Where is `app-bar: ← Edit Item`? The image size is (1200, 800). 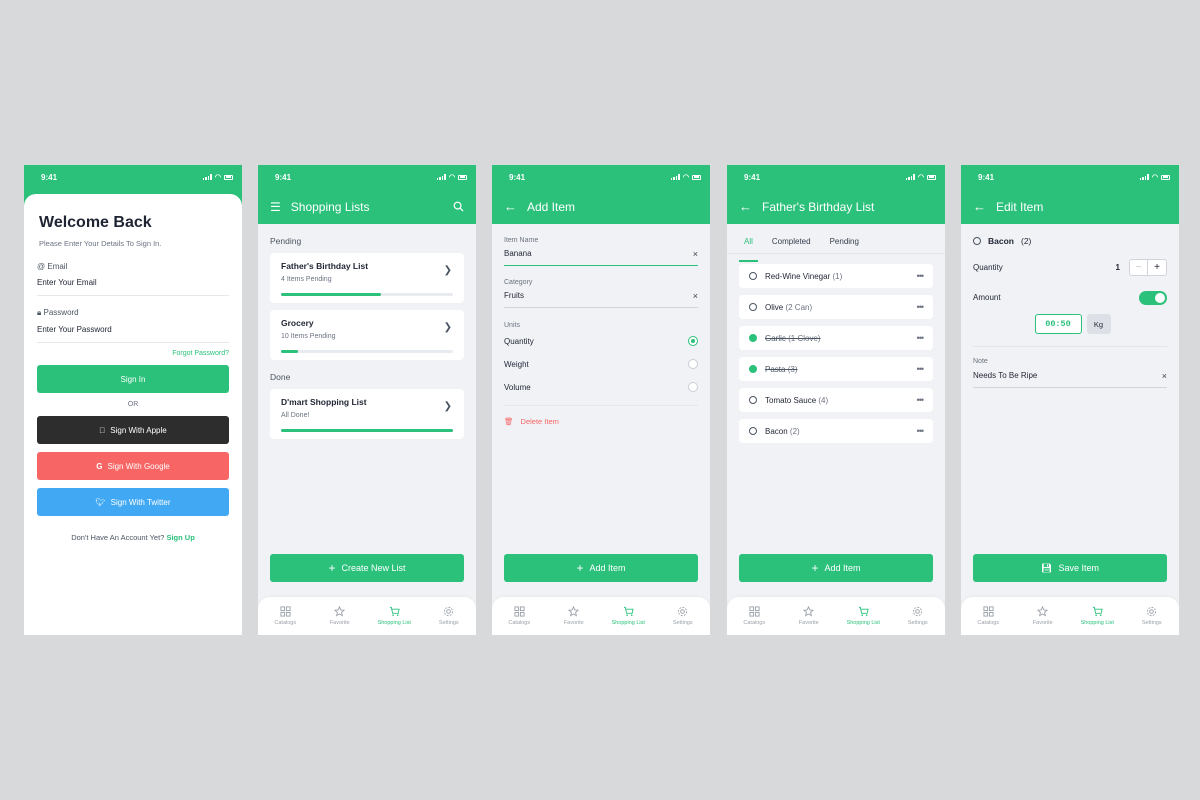 app-bar: ← Edit Item is located at coordinates (1070, 206).